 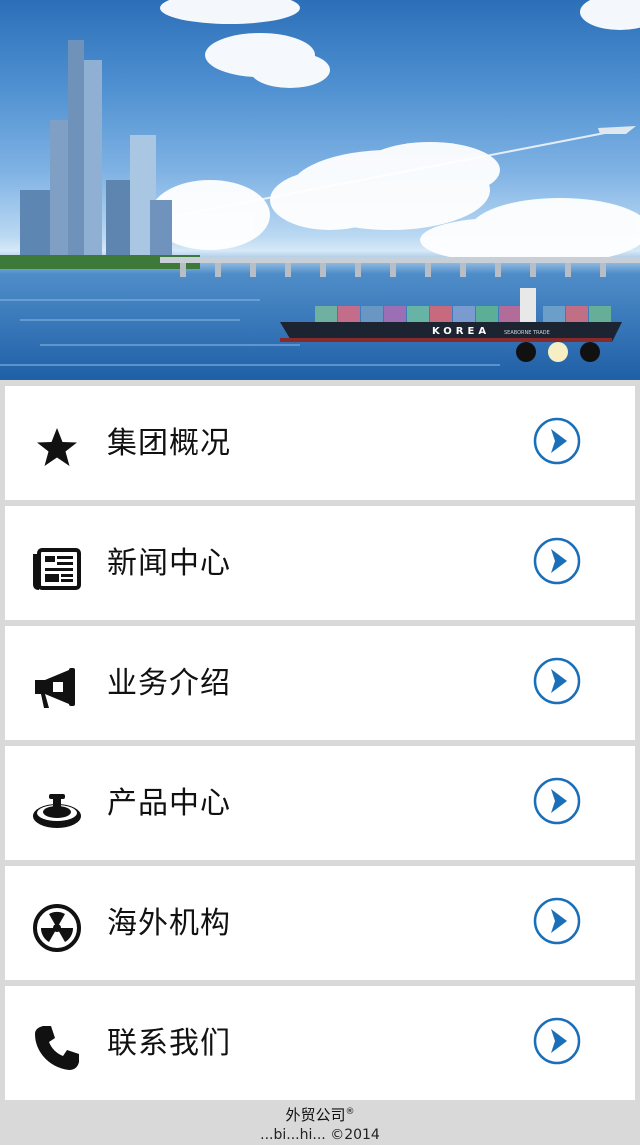 I want to click on menu-item-news-center: 新闻中心, so click(x=320, y=563).